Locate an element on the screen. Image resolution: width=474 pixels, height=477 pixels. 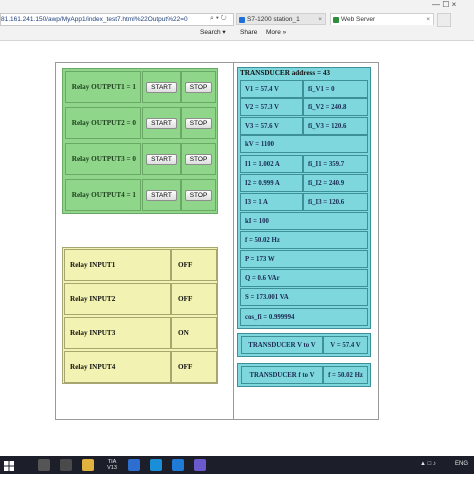
measure-cell: fi_V1 = 0 is located at coordinates (335, 89).